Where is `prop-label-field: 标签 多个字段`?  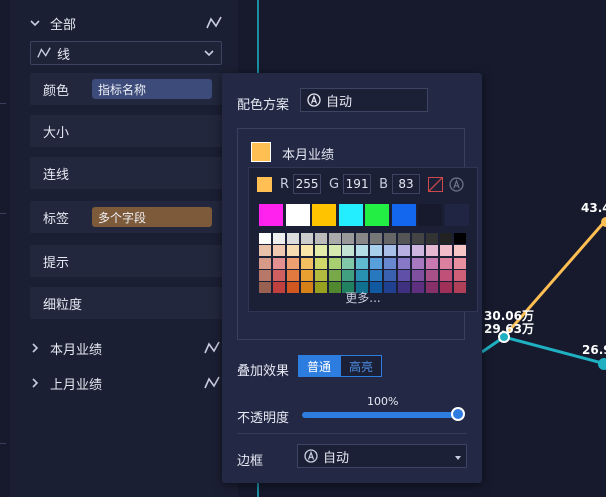 prop-label-field: 标签 多个字段 is located at coordinates (127, 217).